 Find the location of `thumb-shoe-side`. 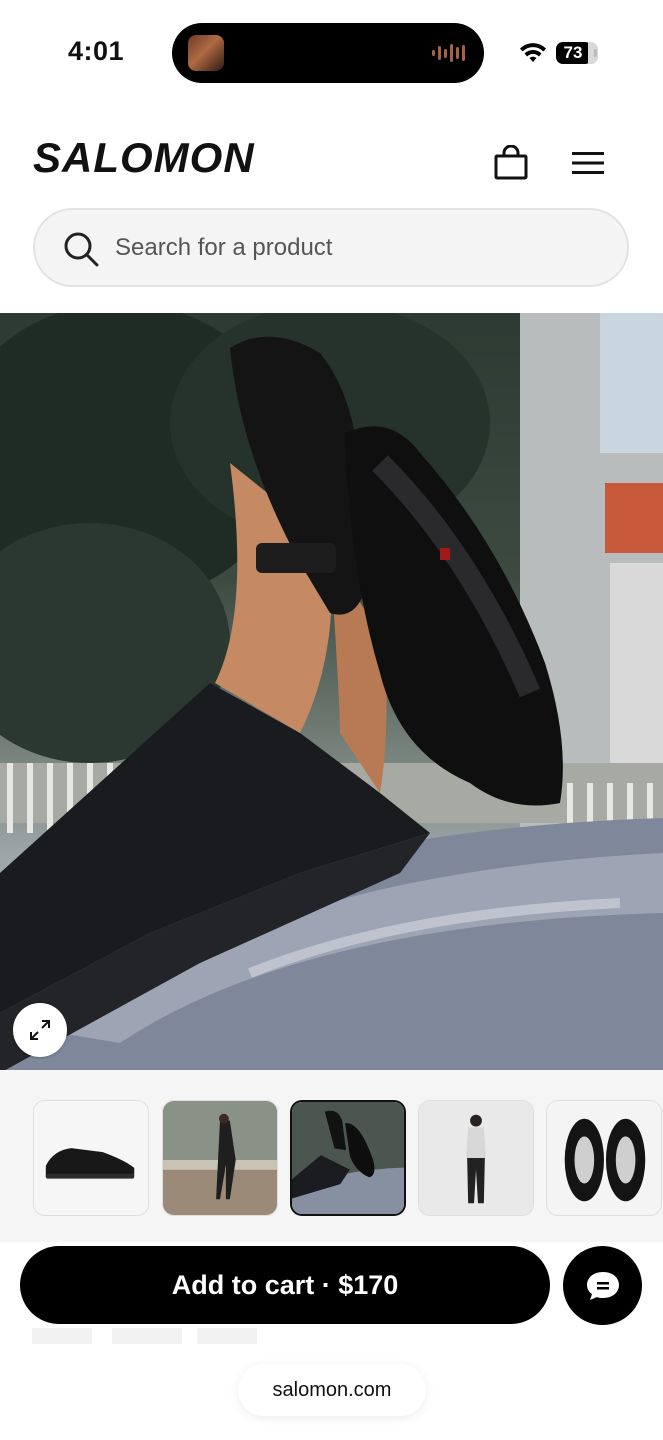

thumb-shoe-side is located at coordinates (91, 1158).